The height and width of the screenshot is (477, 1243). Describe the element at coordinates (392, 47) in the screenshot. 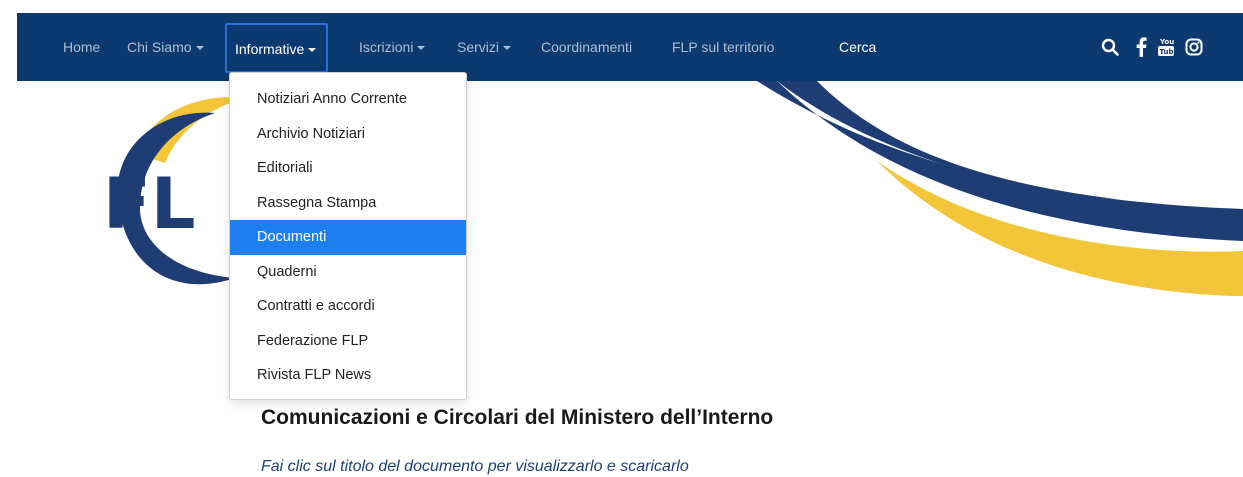

I see `nav-iscrizioni: Iscrizioni` at that location.